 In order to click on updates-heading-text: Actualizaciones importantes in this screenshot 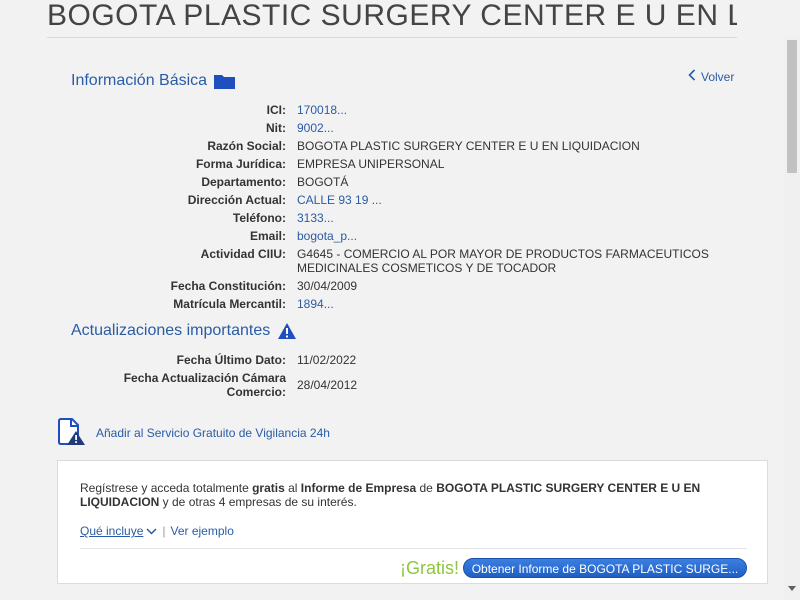, I will do `click(171, 330)`.